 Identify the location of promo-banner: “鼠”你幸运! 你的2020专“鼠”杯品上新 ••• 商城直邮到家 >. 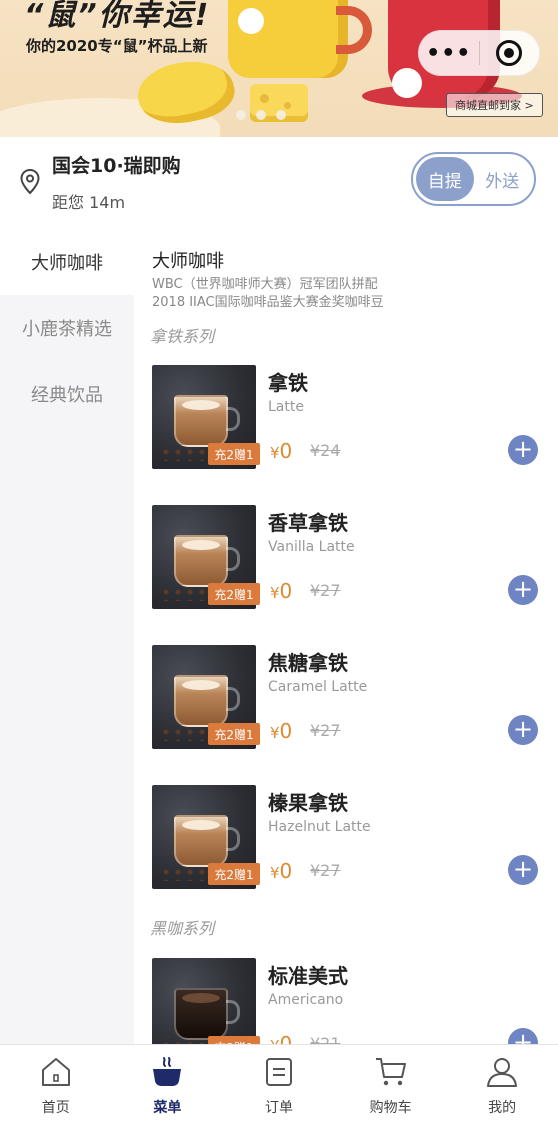
(279, 68).